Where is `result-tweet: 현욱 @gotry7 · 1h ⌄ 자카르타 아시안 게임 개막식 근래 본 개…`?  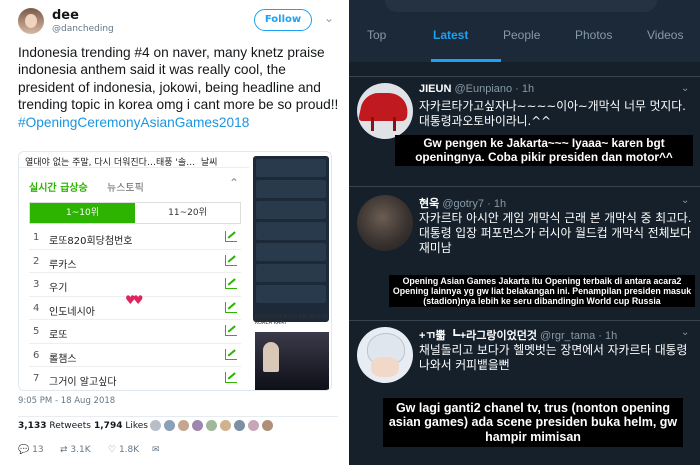
result-tweet: 현욱 @gotry7 · 1h ⌄ 자카르타 아시안 게임 개막식 근래 본 개… is located at coordinates (524, 251).